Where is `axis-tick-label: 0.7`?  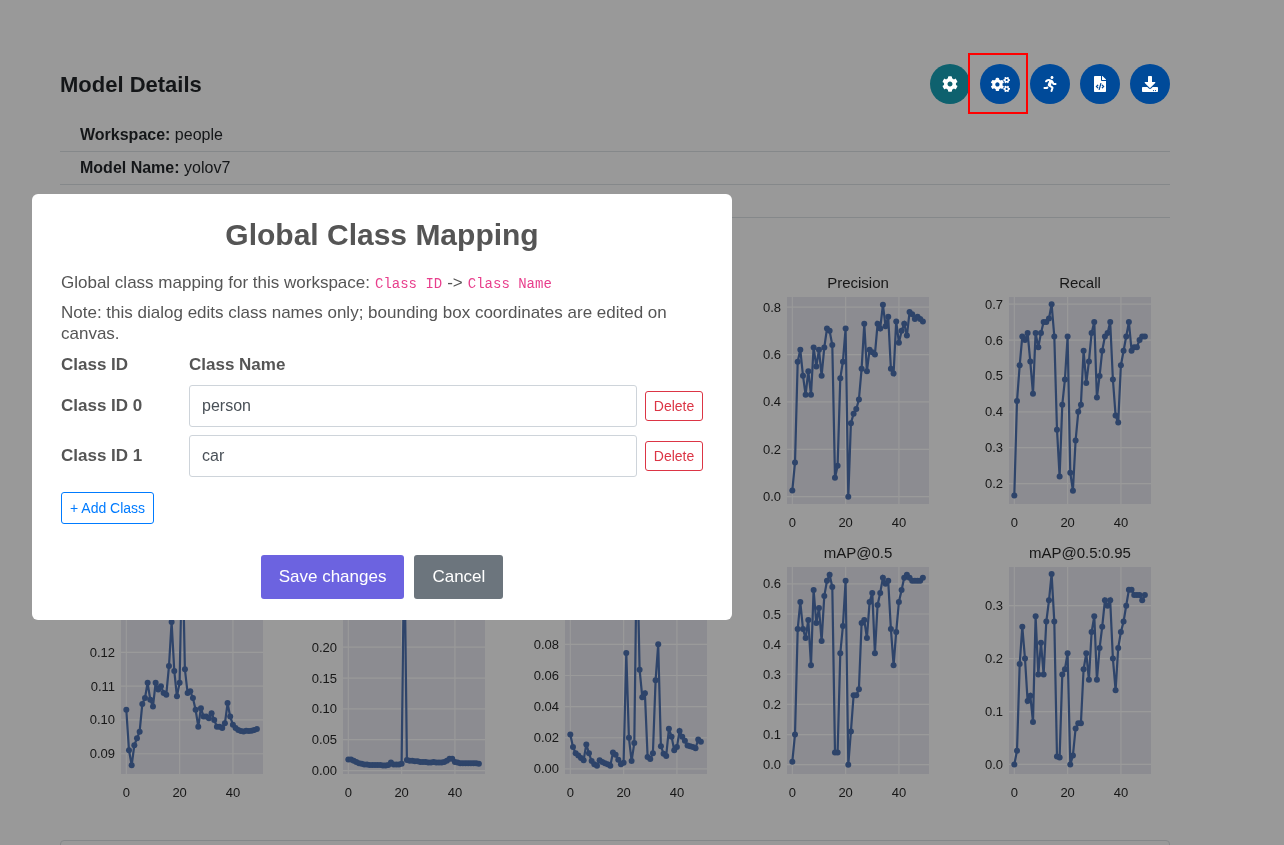
axis-tick-label: 0.7 is located at coordinates (993, 304).